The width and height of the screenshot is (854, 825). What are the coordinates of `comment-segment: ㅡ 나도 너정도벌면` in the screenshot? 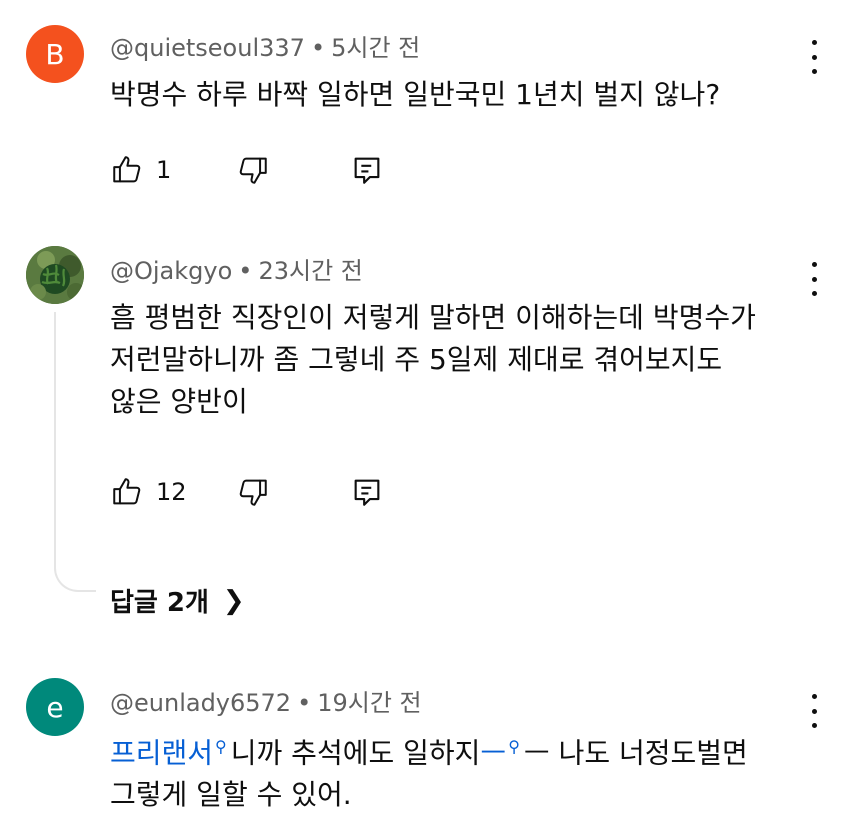 It's located at (635, 753).